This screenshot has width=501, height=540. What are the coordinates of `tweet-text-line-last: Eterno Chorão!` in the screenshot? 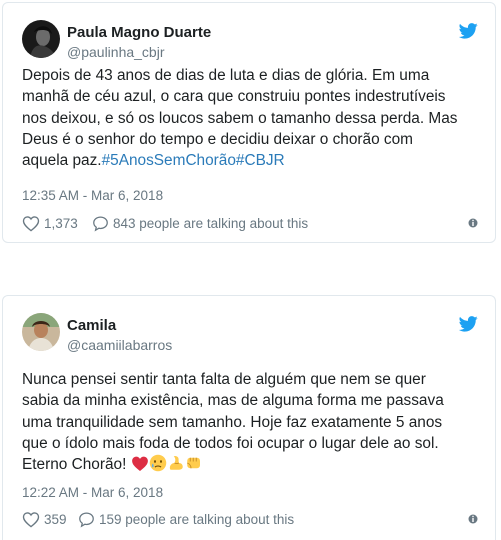 It's located at (252, 464).